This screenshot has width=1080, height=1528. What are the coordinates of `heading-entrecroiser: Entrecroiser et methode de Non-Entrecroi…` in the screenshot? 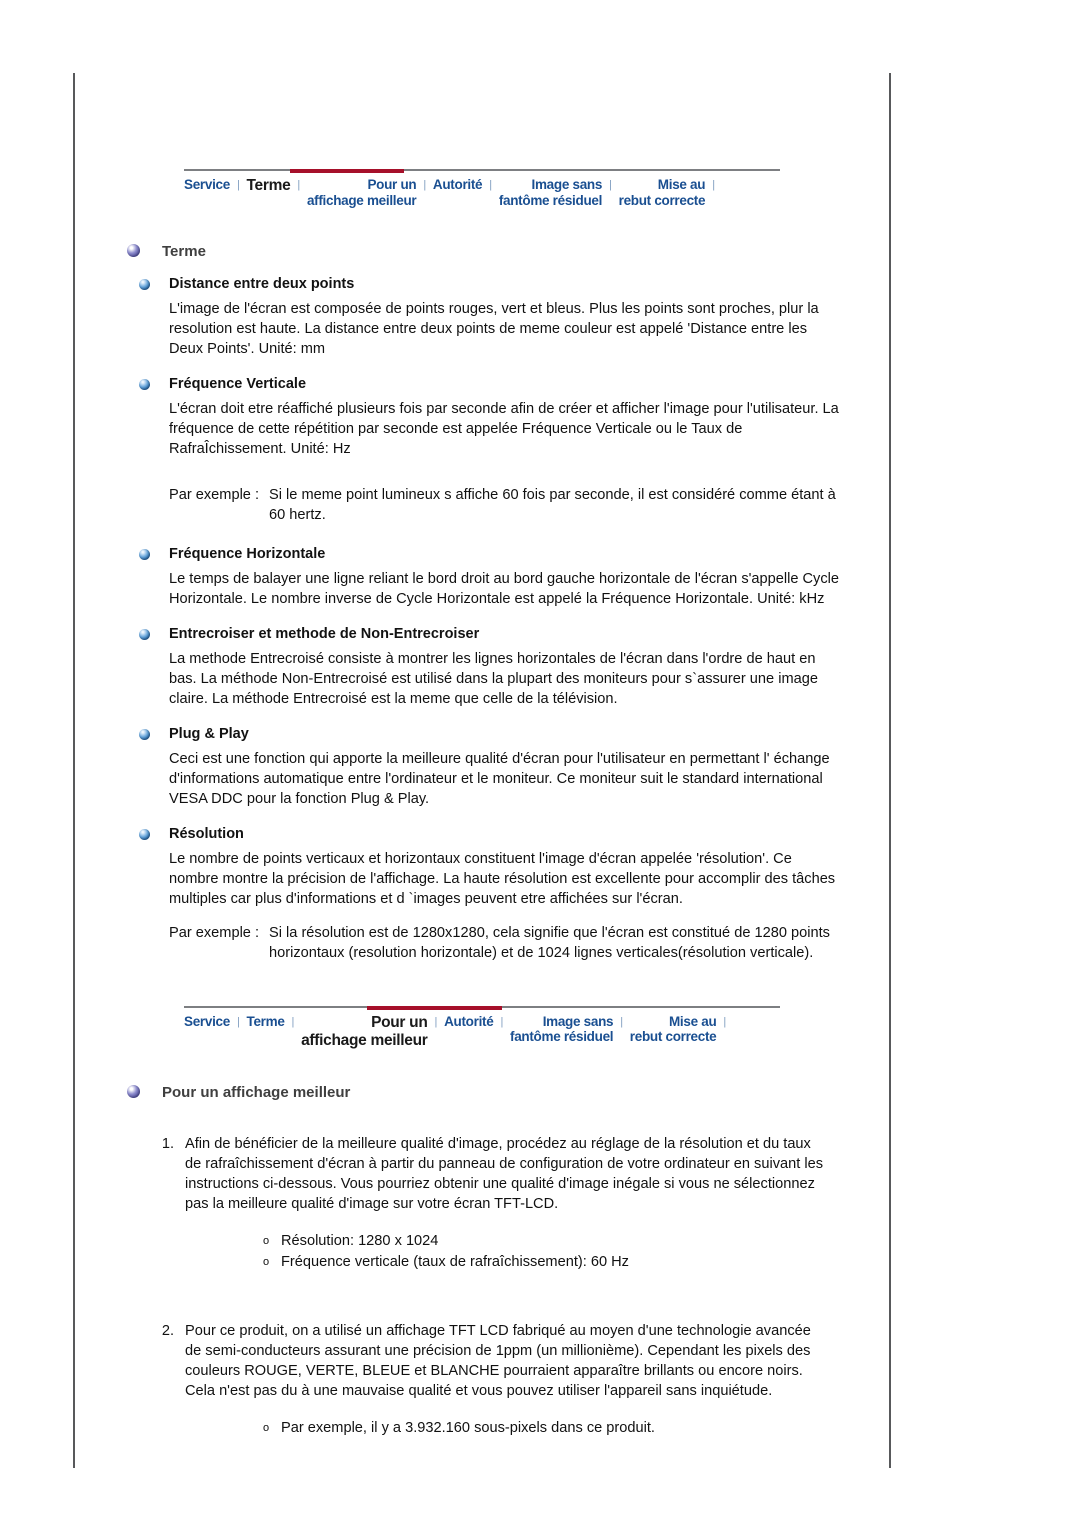 It's located at (482, 634).